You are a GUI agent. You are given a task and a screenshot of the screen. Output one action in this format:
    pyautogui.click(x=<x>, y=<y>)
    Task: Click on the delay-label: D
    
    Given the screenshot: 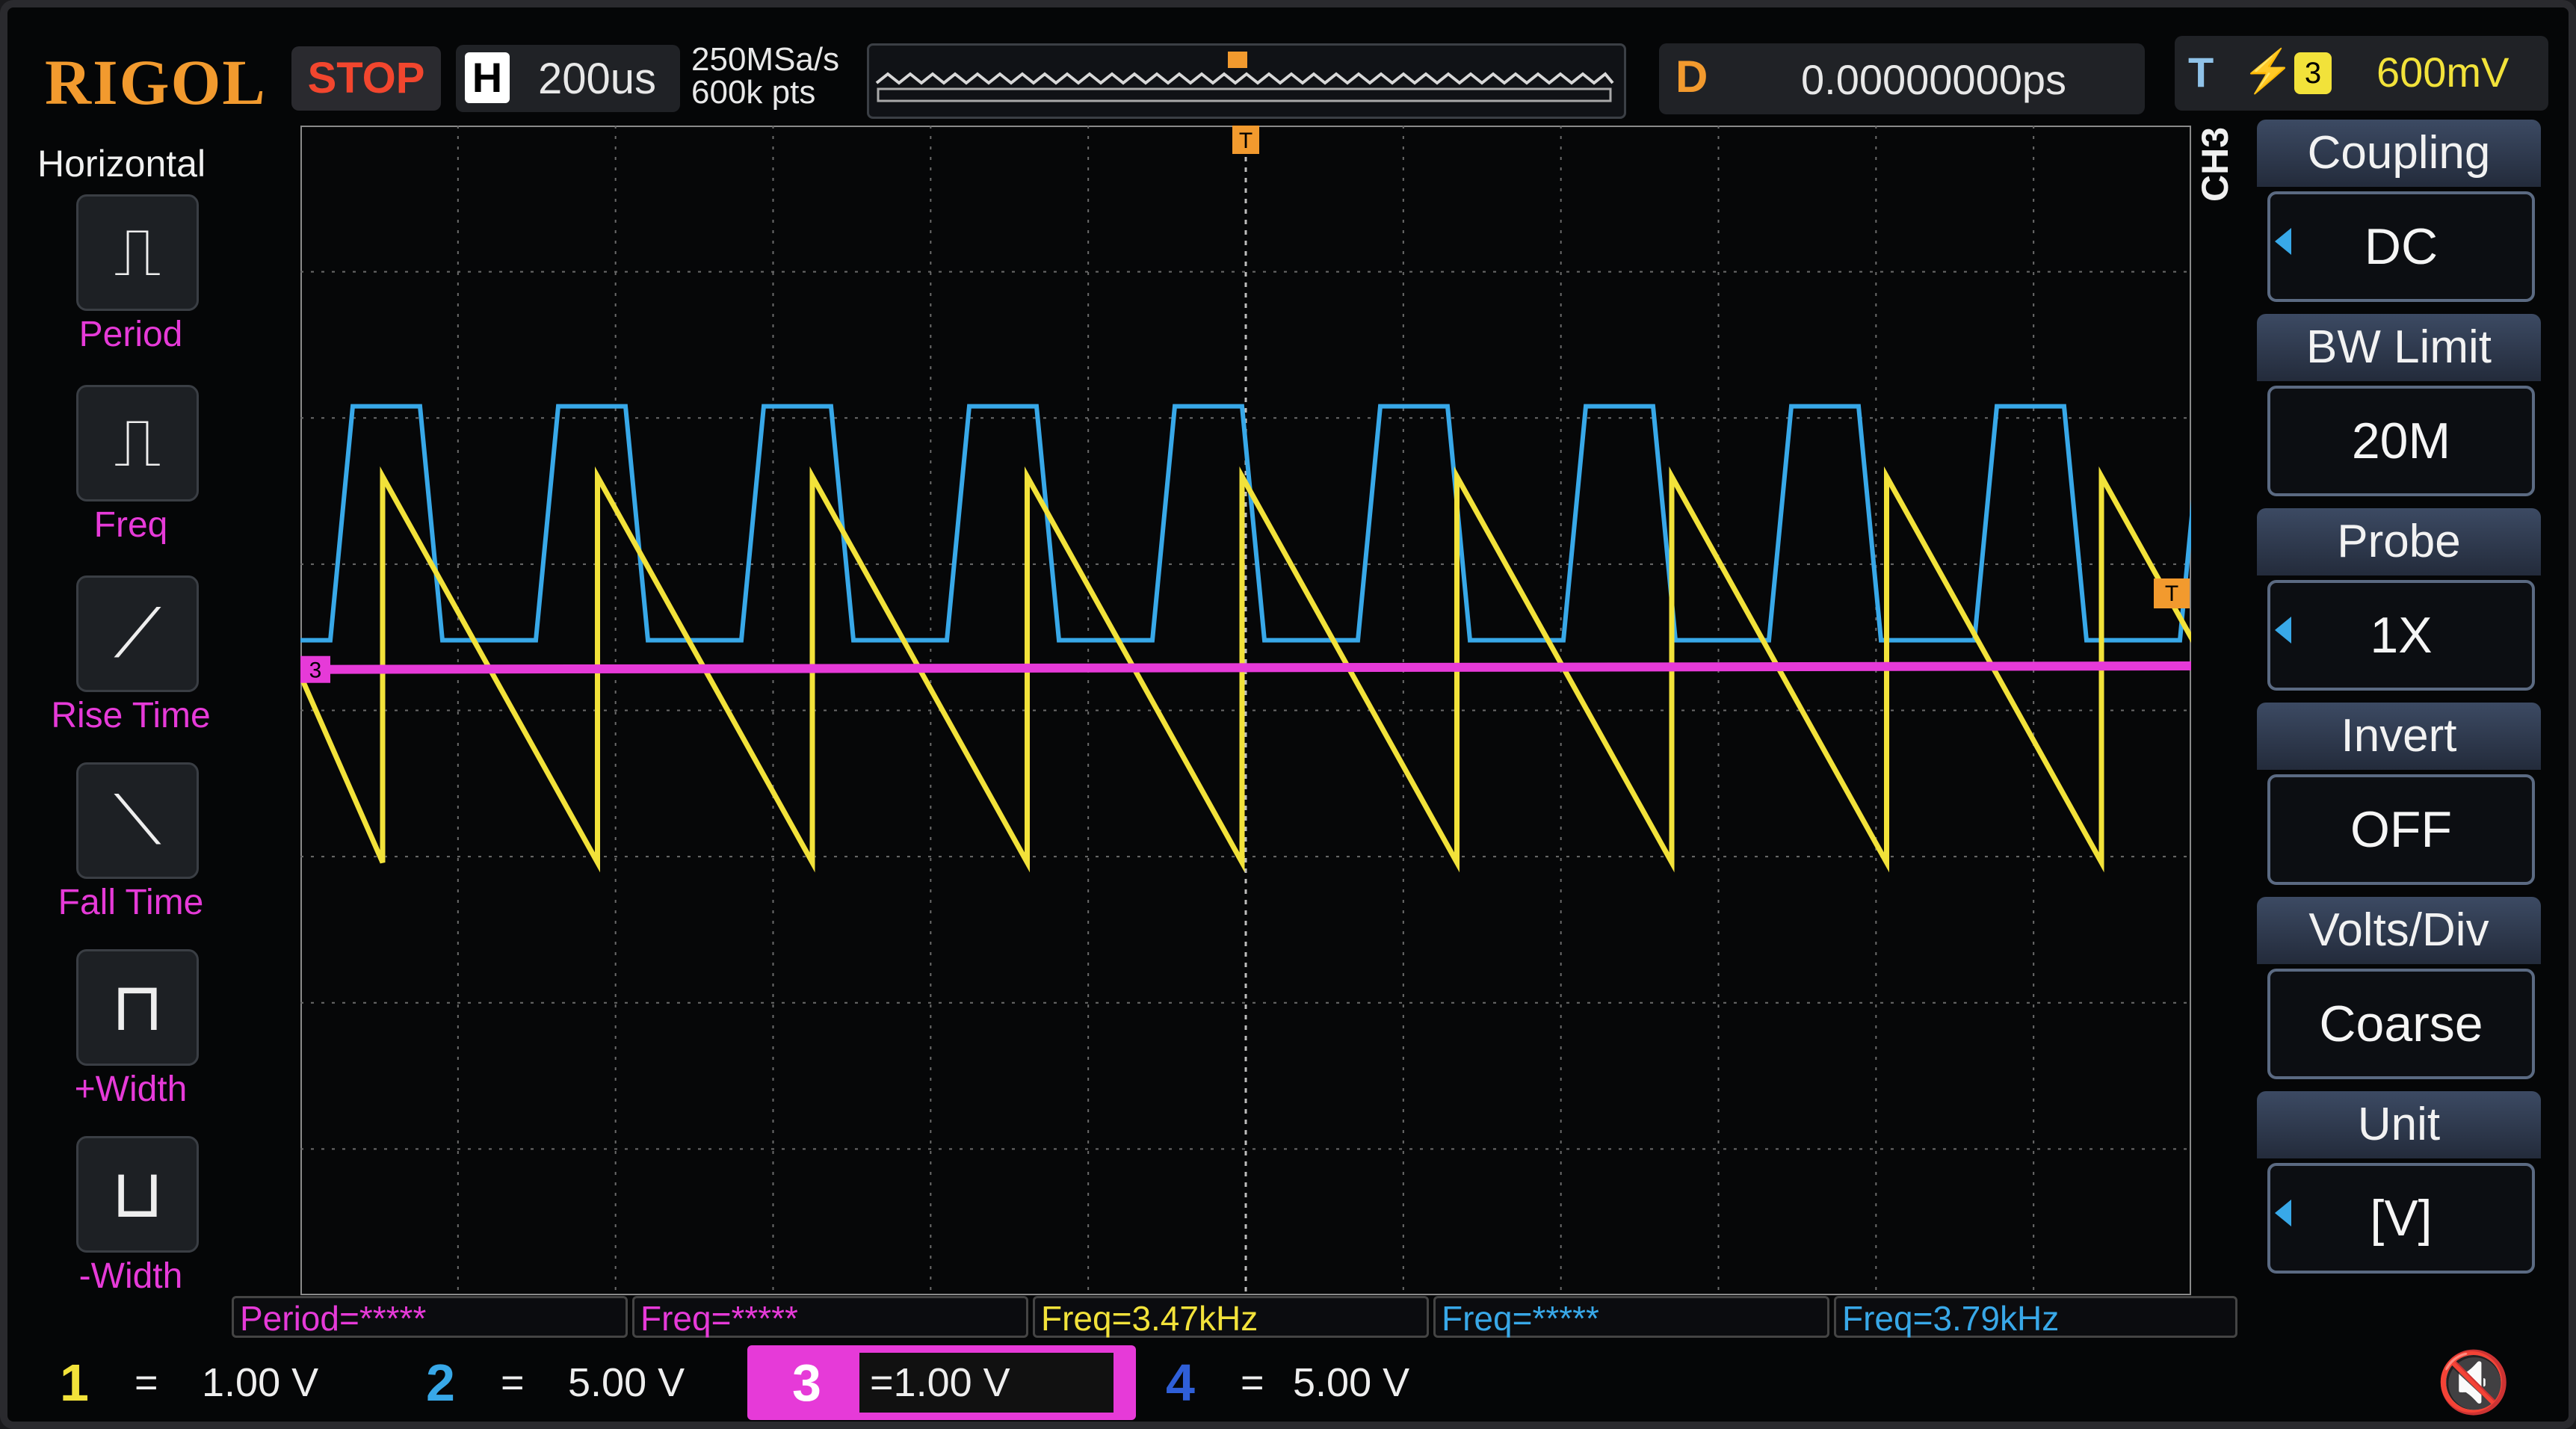 What is the action you would take?
    pyautogui.click(x=1692, y=77)
    